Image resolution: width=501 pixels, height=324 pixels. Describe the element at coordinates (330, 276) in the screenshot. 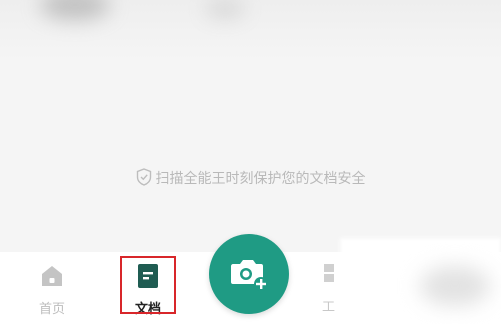

I see `tools-icon` at that location.